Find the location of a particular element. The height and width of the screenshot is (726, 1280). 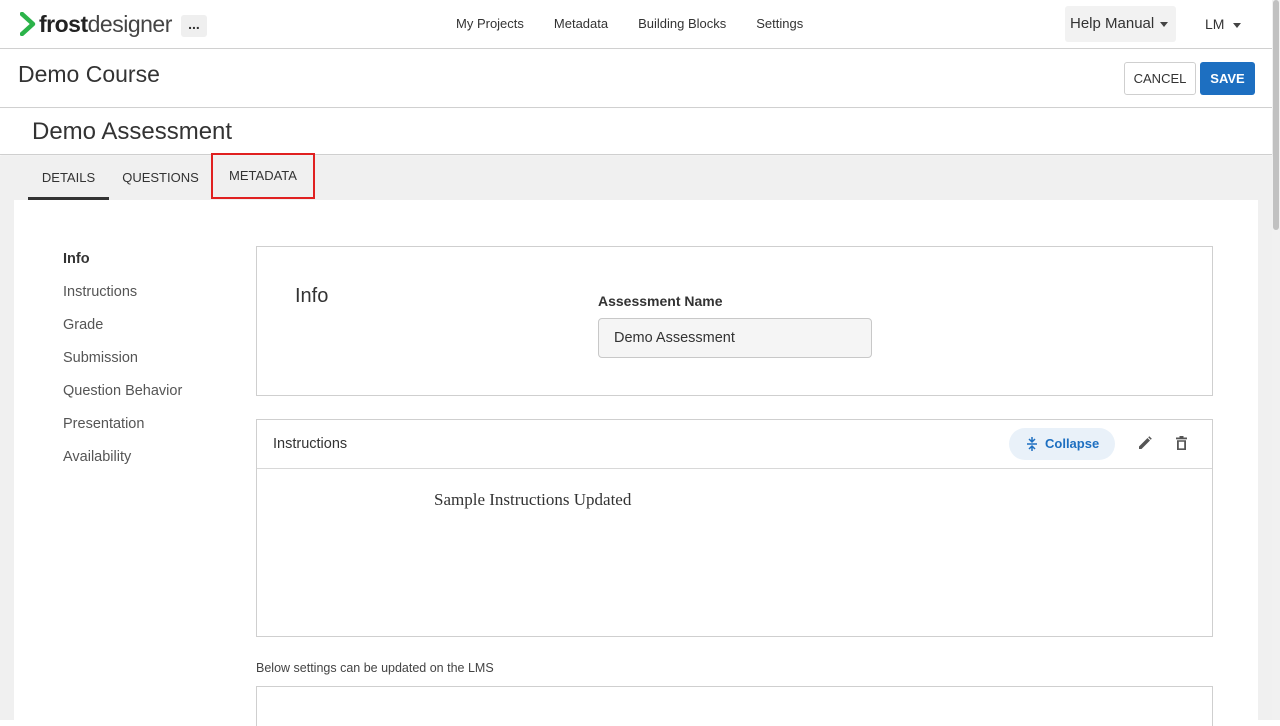

section-nav-submission: Submission is located at coordinates (122, 366).